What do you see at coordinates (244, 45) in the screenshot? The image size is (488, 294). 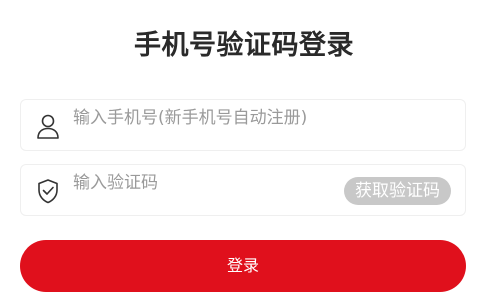 I see `page-title: 手机号验证码登录` at bounding box center [244, 45].